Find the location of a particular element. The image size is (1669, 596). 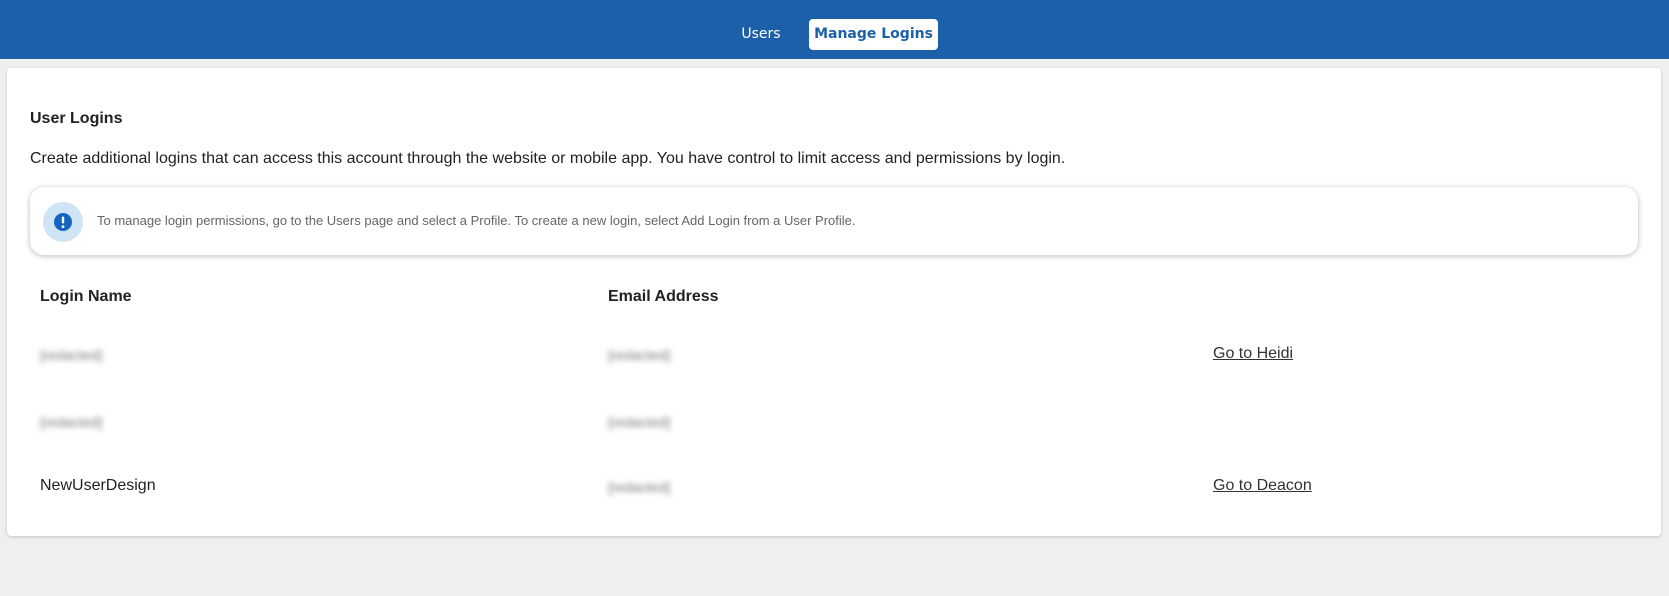

tab-manage-logins: Manage Logins is located at coordinates (873, 34).